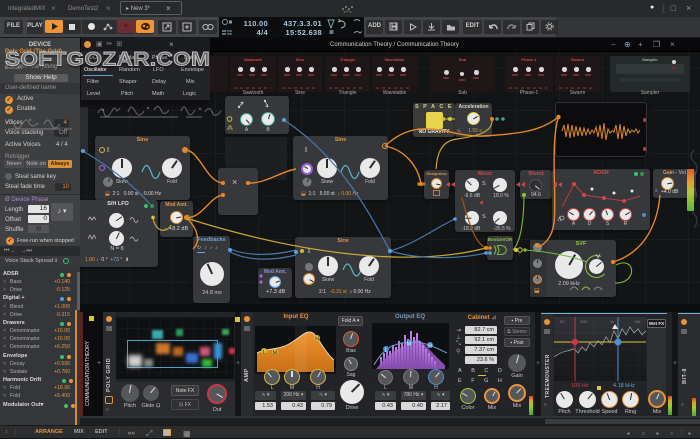 The image size is (700, 439). I want to click on svg-text: 100, so click(583, 321).